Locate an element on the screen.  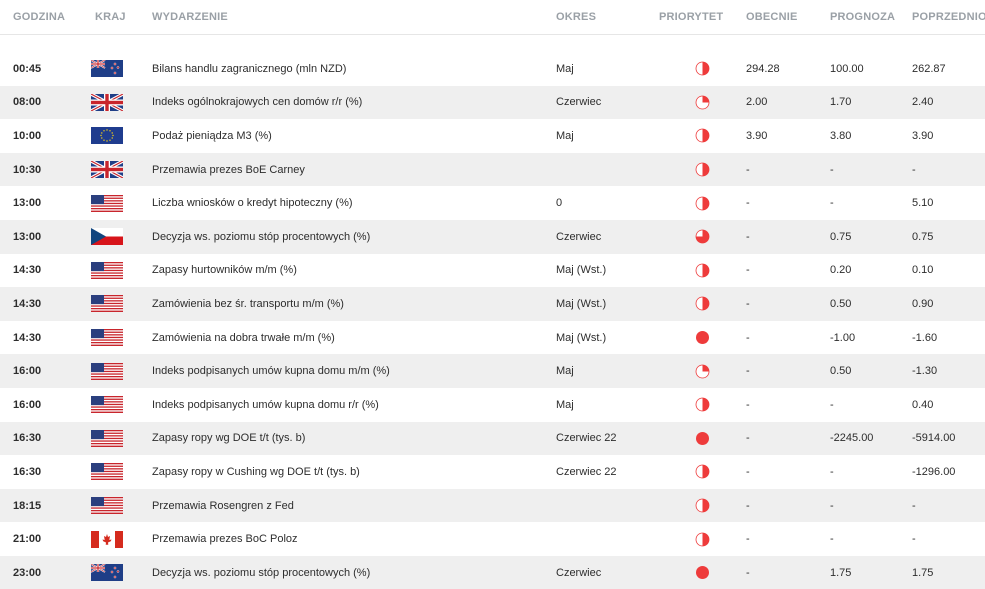
event-period: Maj (Wst.) is located at coordinates (581, 337).